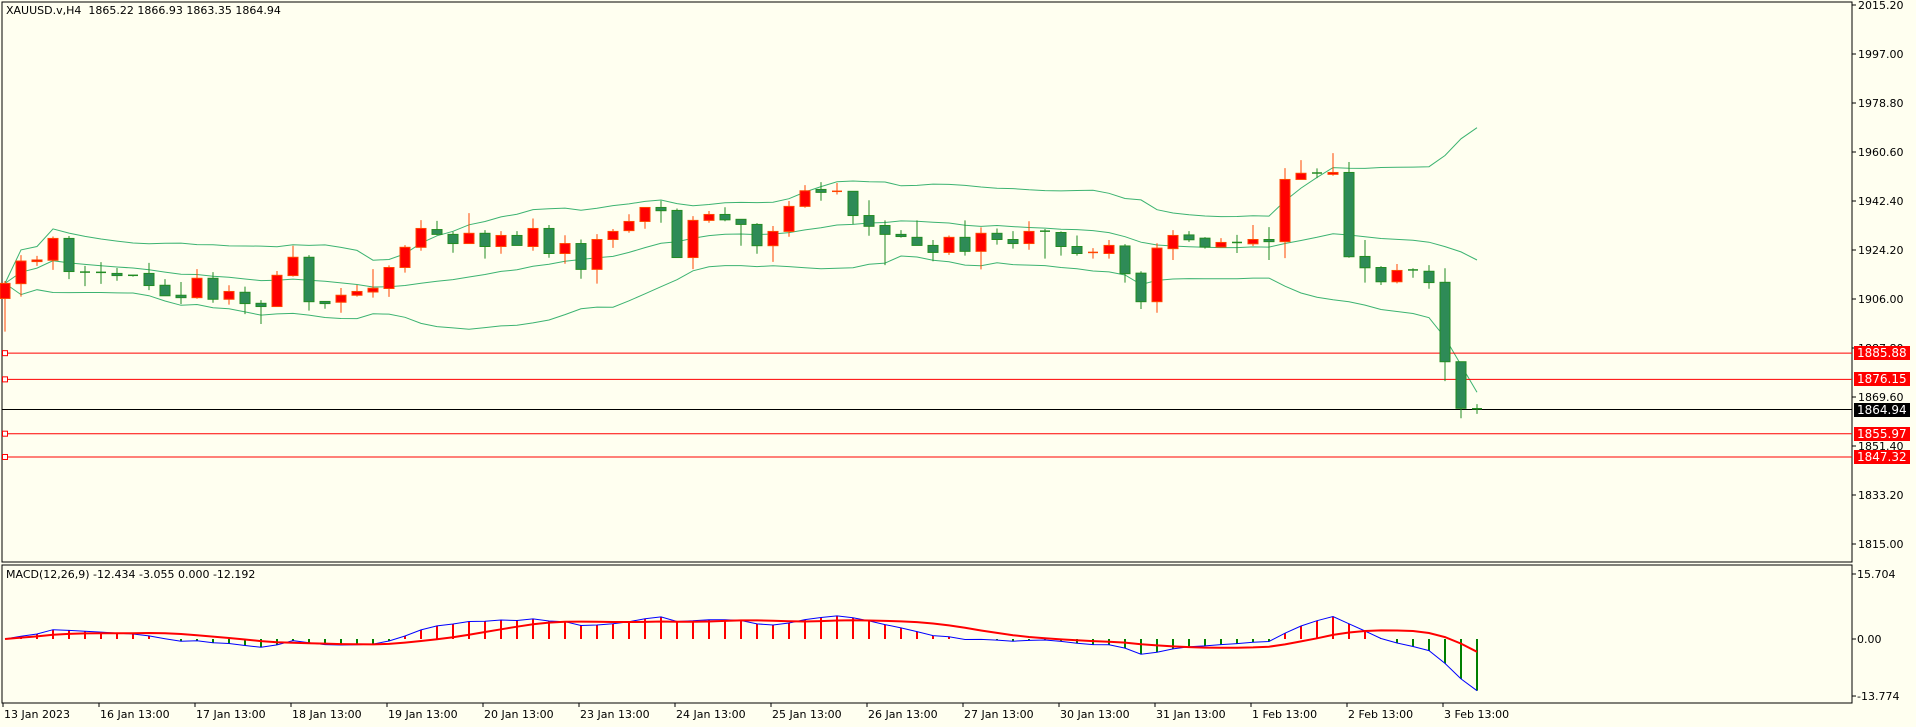  Describe the element at coordinates (927, 405) in the screenshot. I see `horizontal-levels` at that location.